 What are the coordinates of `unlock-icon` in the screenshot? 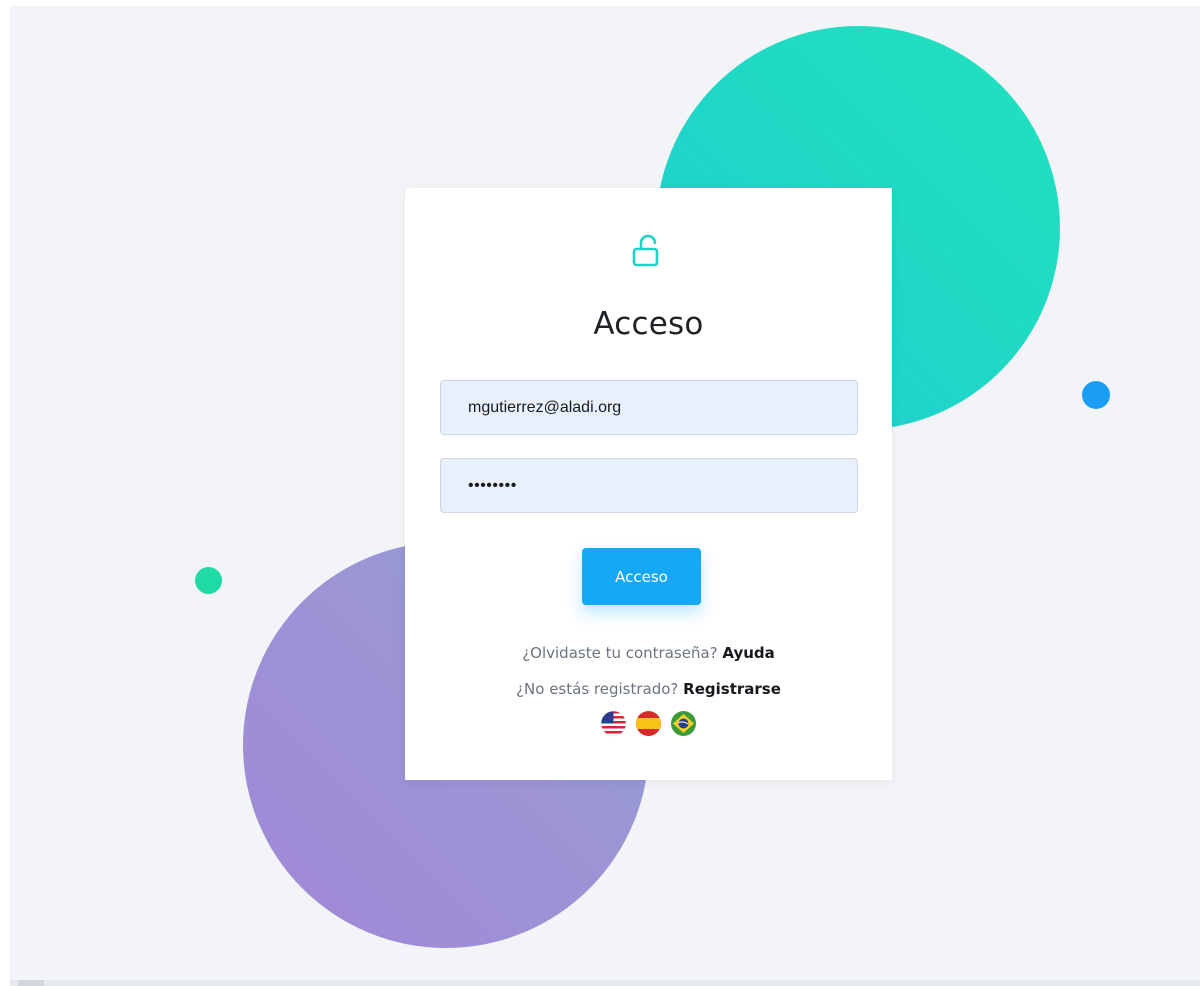 It's located at (648, 252).